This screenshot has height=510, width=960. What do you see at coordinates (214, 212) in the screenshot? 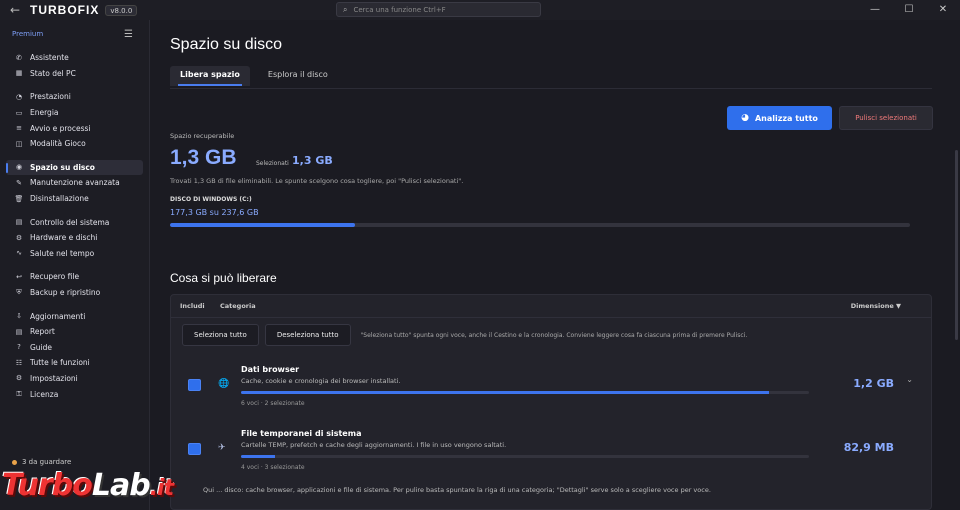
I see `disk-usage-value: 177,3 GB su 237,6 GB` at bounding box center [214, 212].